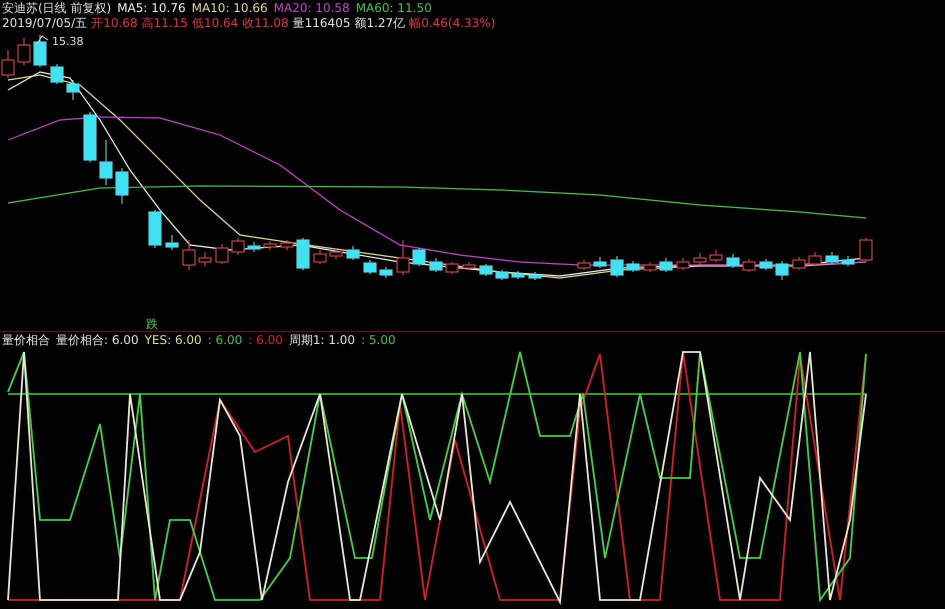 The height and width of the screenshot is (609, 945). I want to click on ma-legend: MA60: 11.50, so click(394, 8).